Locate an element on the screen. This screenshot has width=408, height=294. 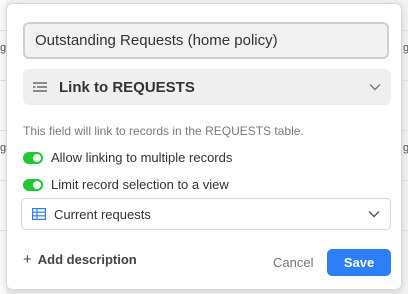
cancel-button: Cancel is located at coordinates (293, 263).